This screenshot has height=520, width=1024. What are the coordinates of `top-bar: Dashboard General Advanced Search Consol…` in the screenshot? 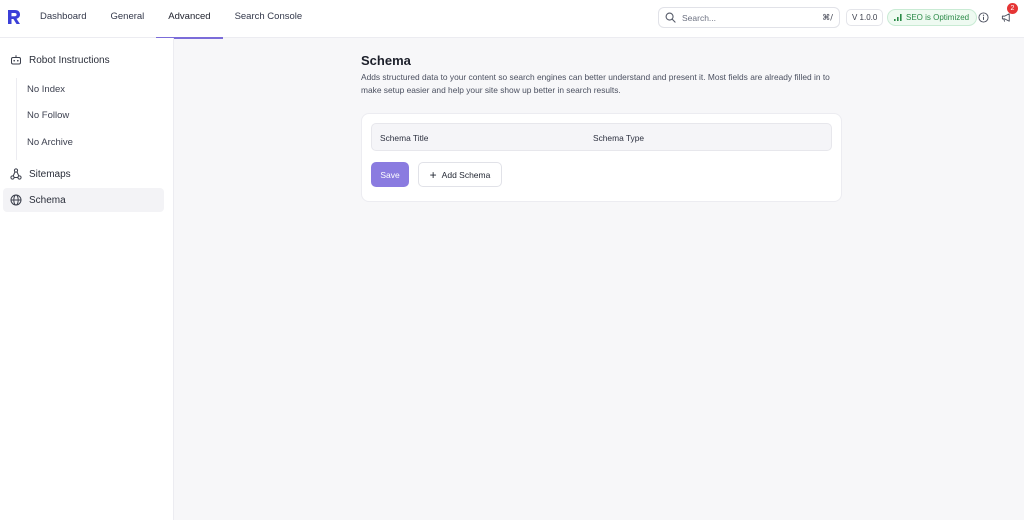 It's located at (512, 19).